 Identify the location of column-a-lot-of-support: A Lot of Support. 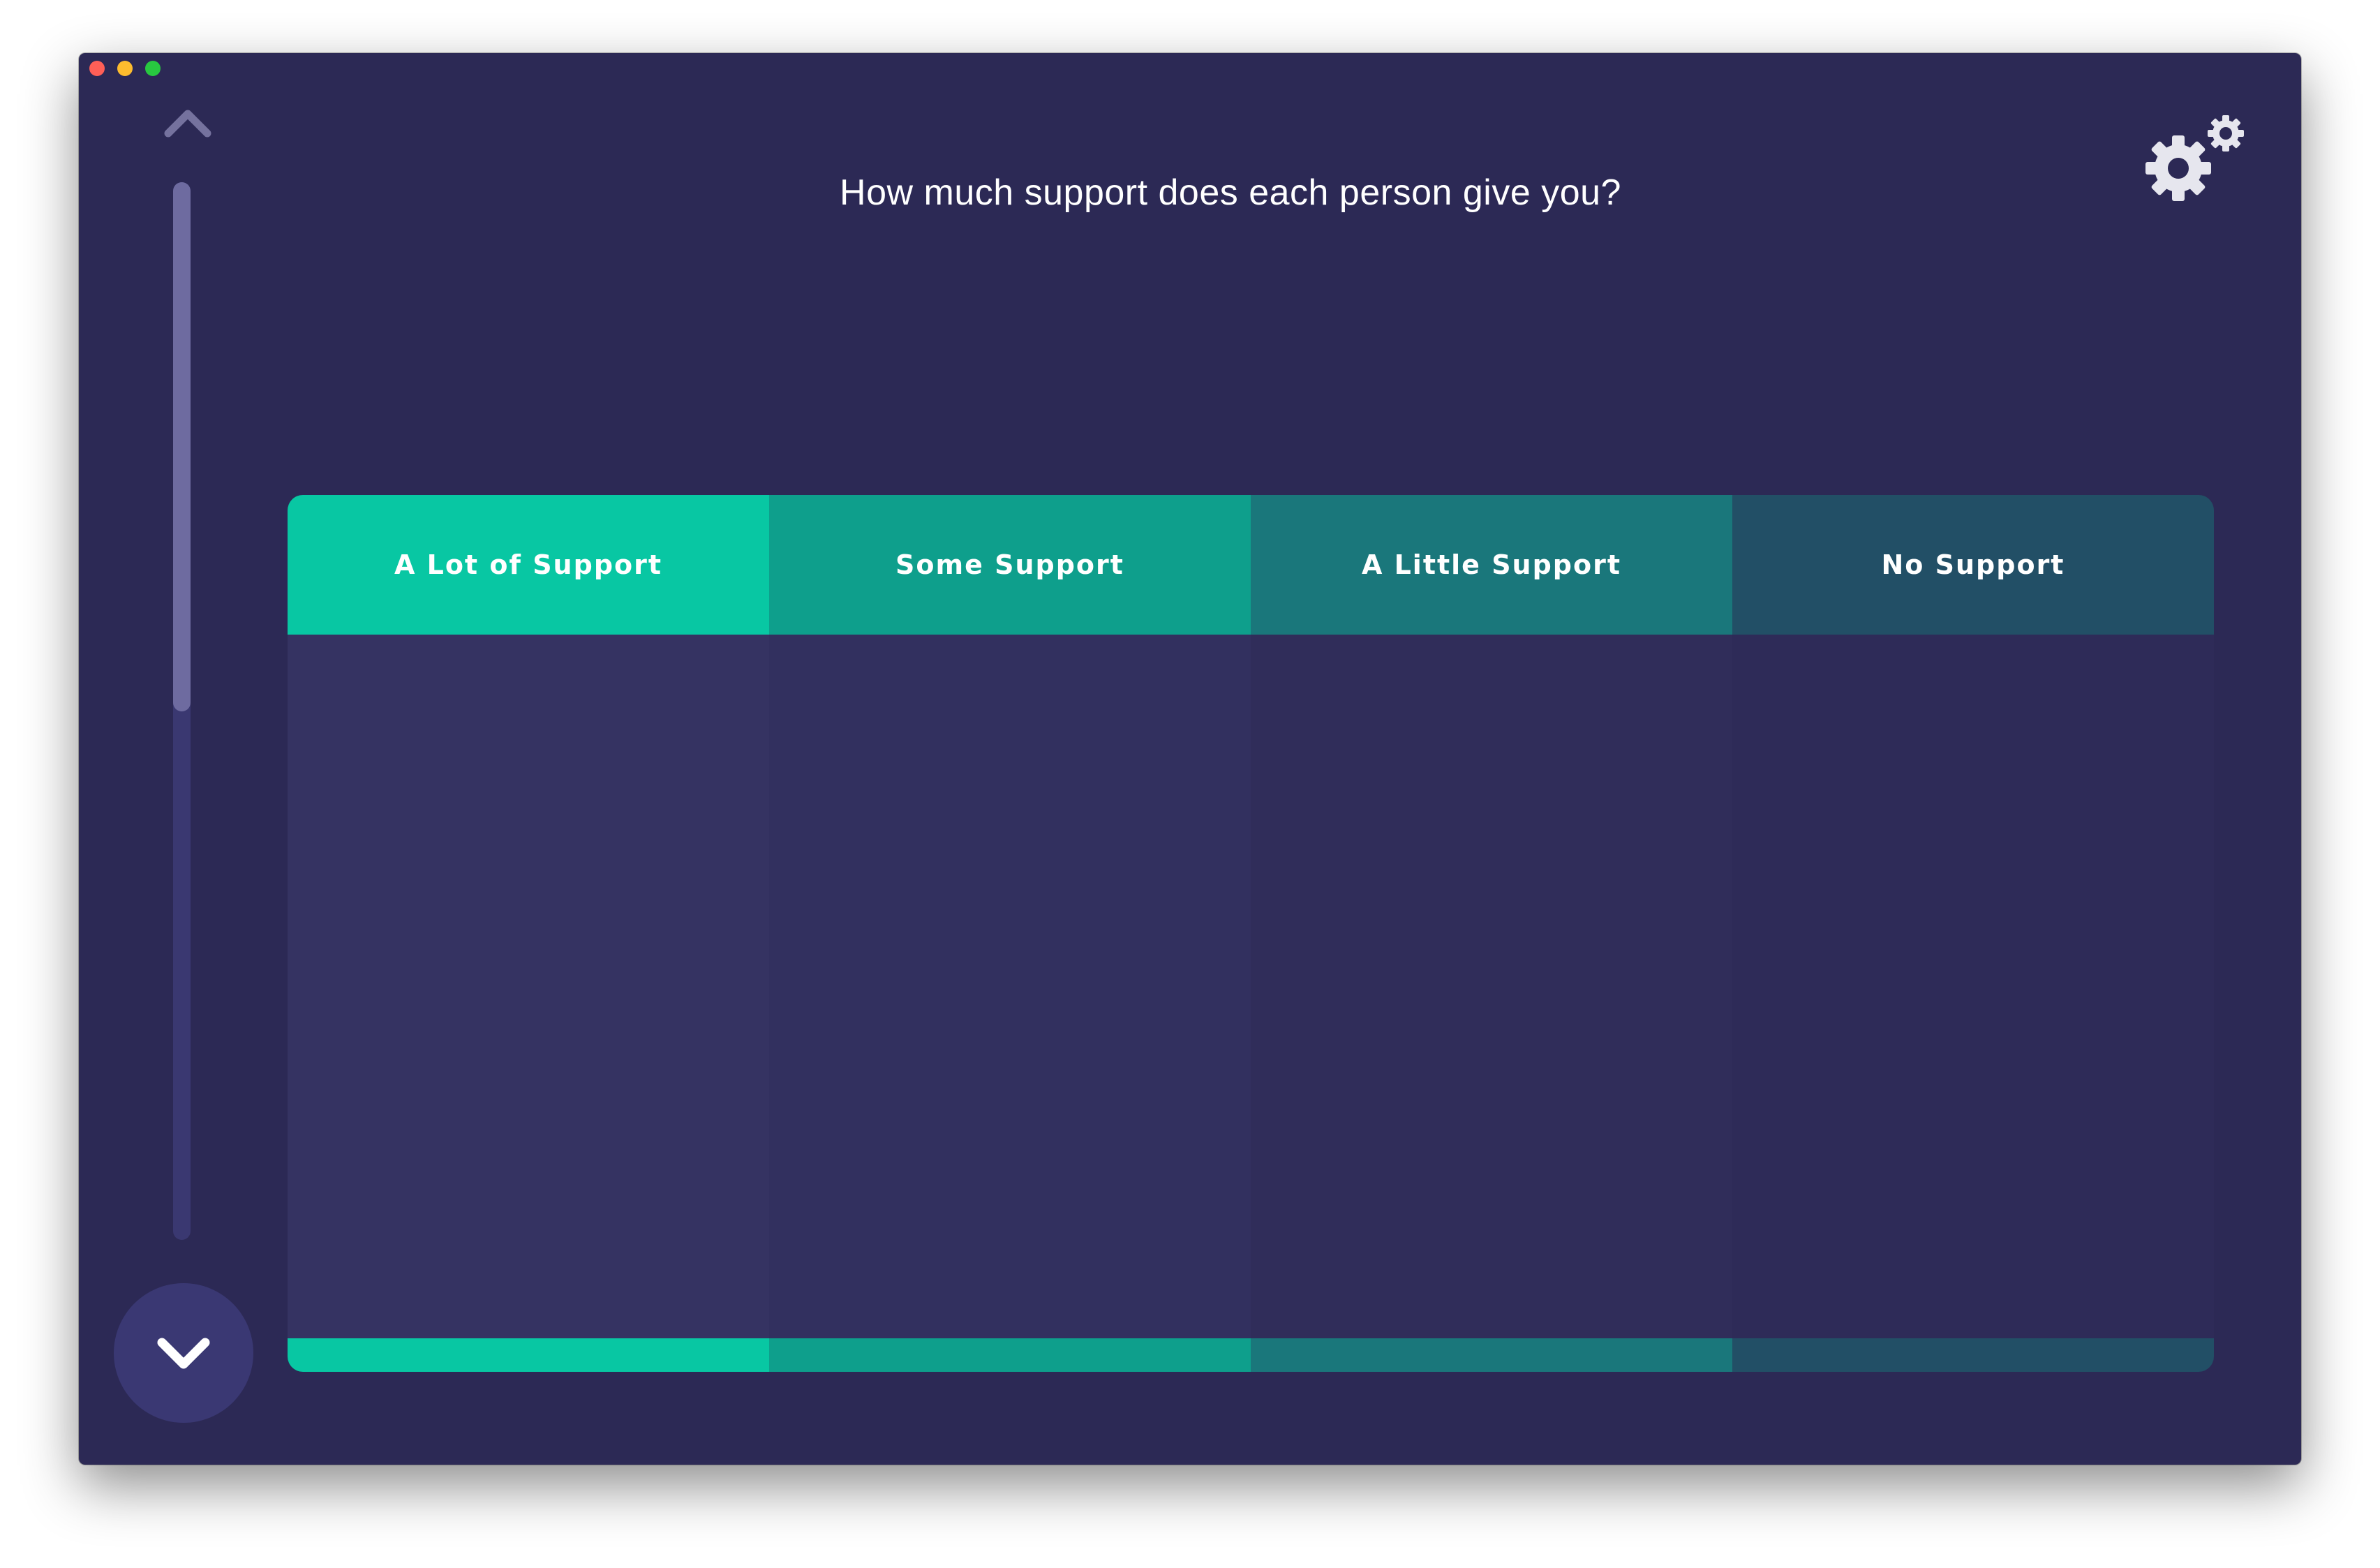
(528, 934).